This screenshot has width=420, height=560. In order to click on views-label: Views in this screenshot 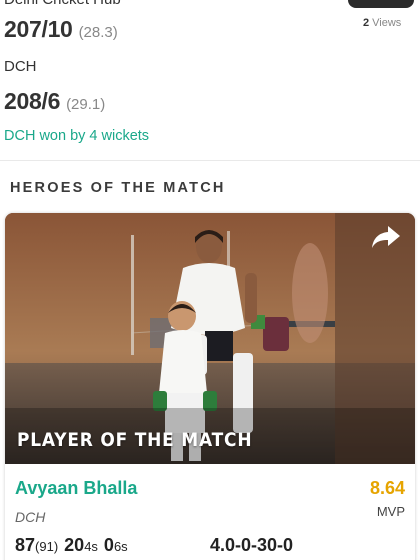, I will do `click(387, 23)`.